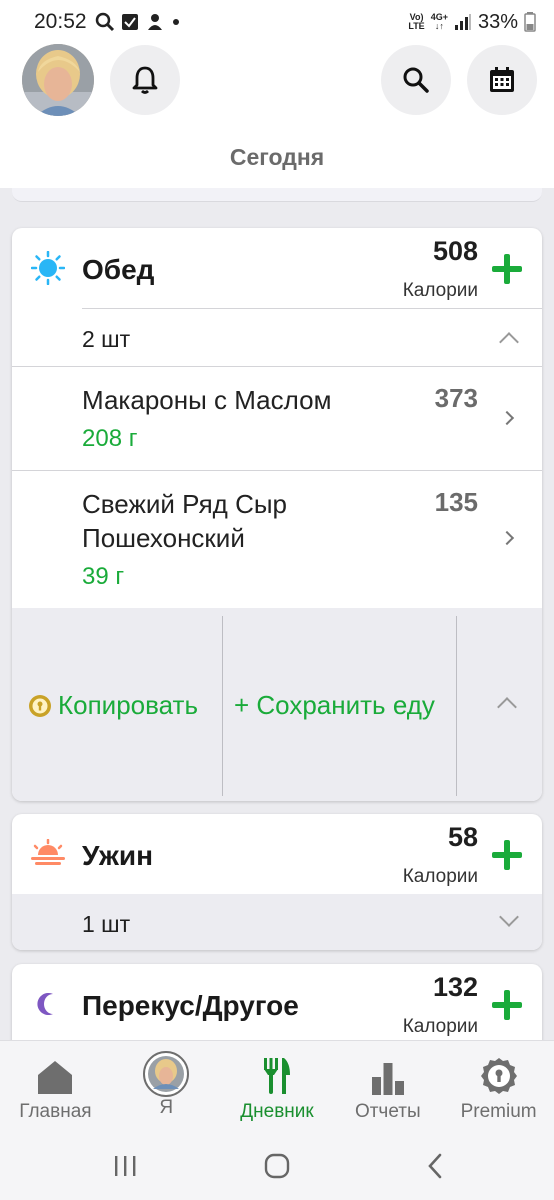  What do you see at coordinates (530, 22) in the screenshot?
I see `battery-icon` at bounding box center [530, 22].